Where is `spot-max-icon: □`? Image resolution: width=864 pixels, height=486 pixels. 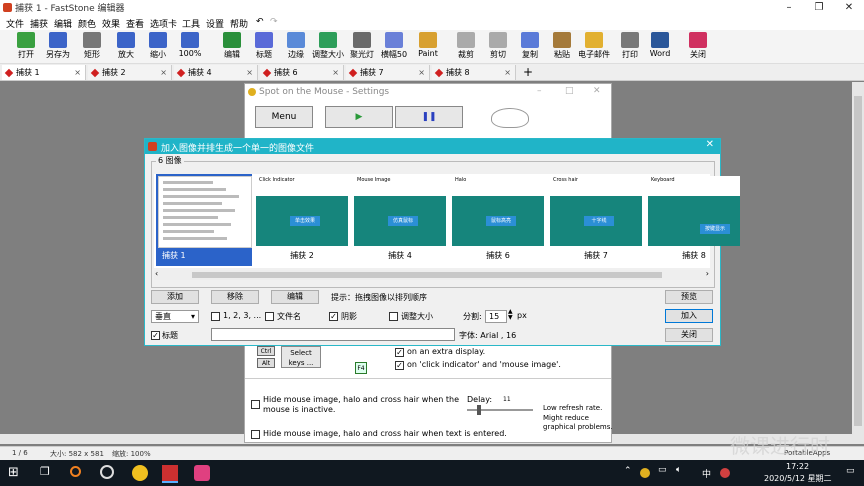
spot-max-icon: □ is located at coordinates (569, 91).